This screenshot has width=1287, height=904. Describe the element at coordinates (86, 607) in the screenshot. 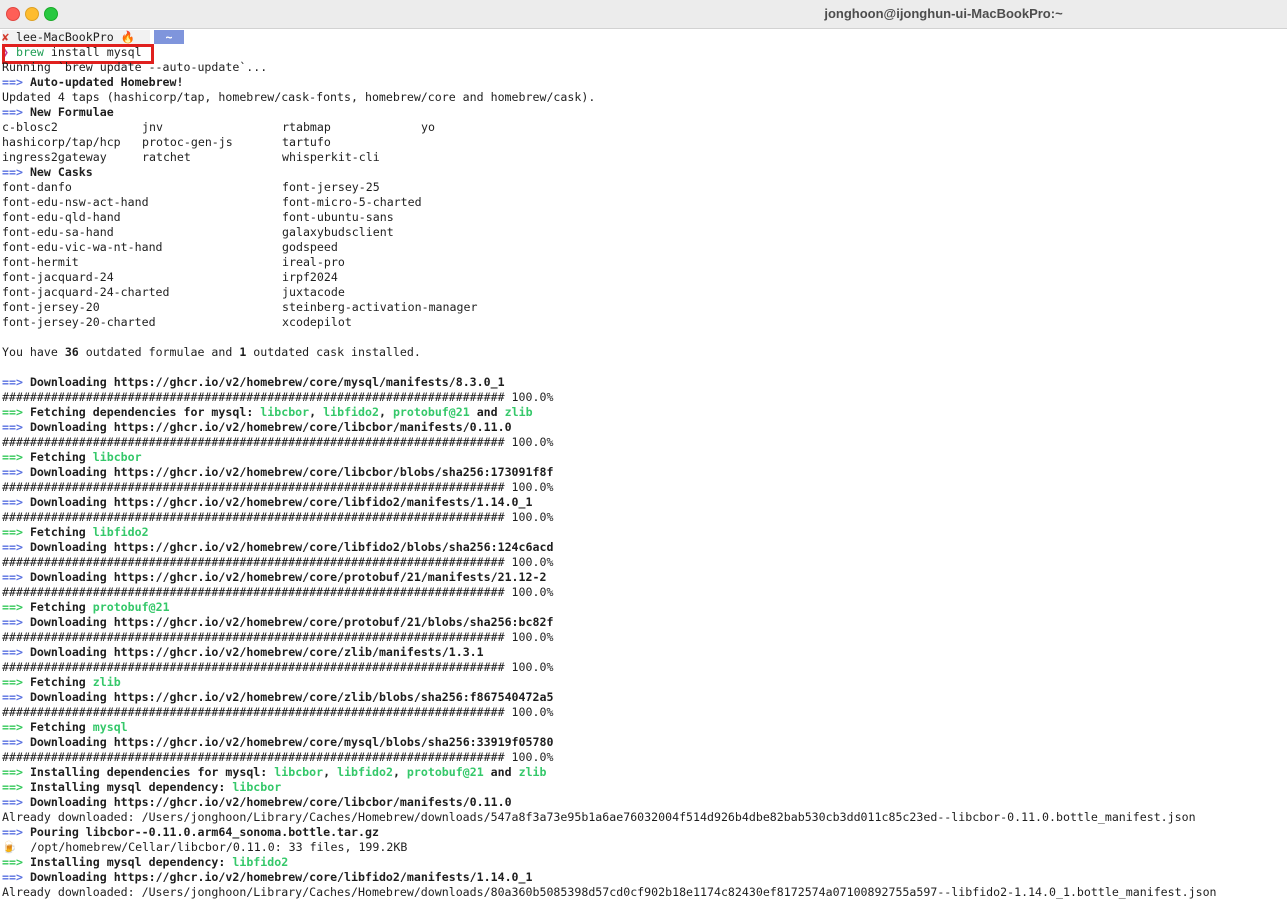

I see `log-line: ==> Fetching protobuf@21` at that location.